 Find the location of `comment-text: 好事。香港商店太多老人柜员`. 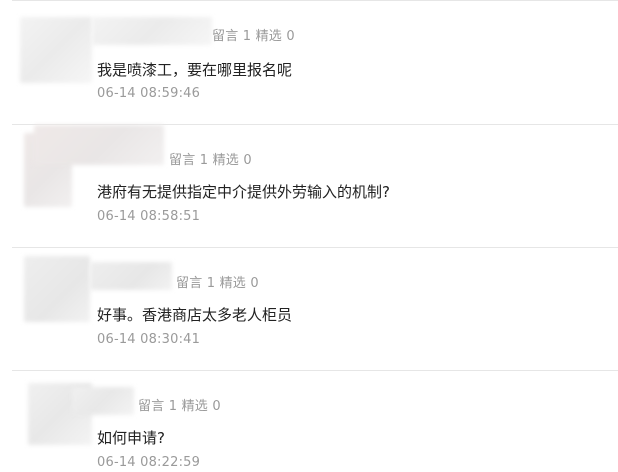

comment-text: 好事。香港商店太多老人柜员 is located at coordinates (195, 315).